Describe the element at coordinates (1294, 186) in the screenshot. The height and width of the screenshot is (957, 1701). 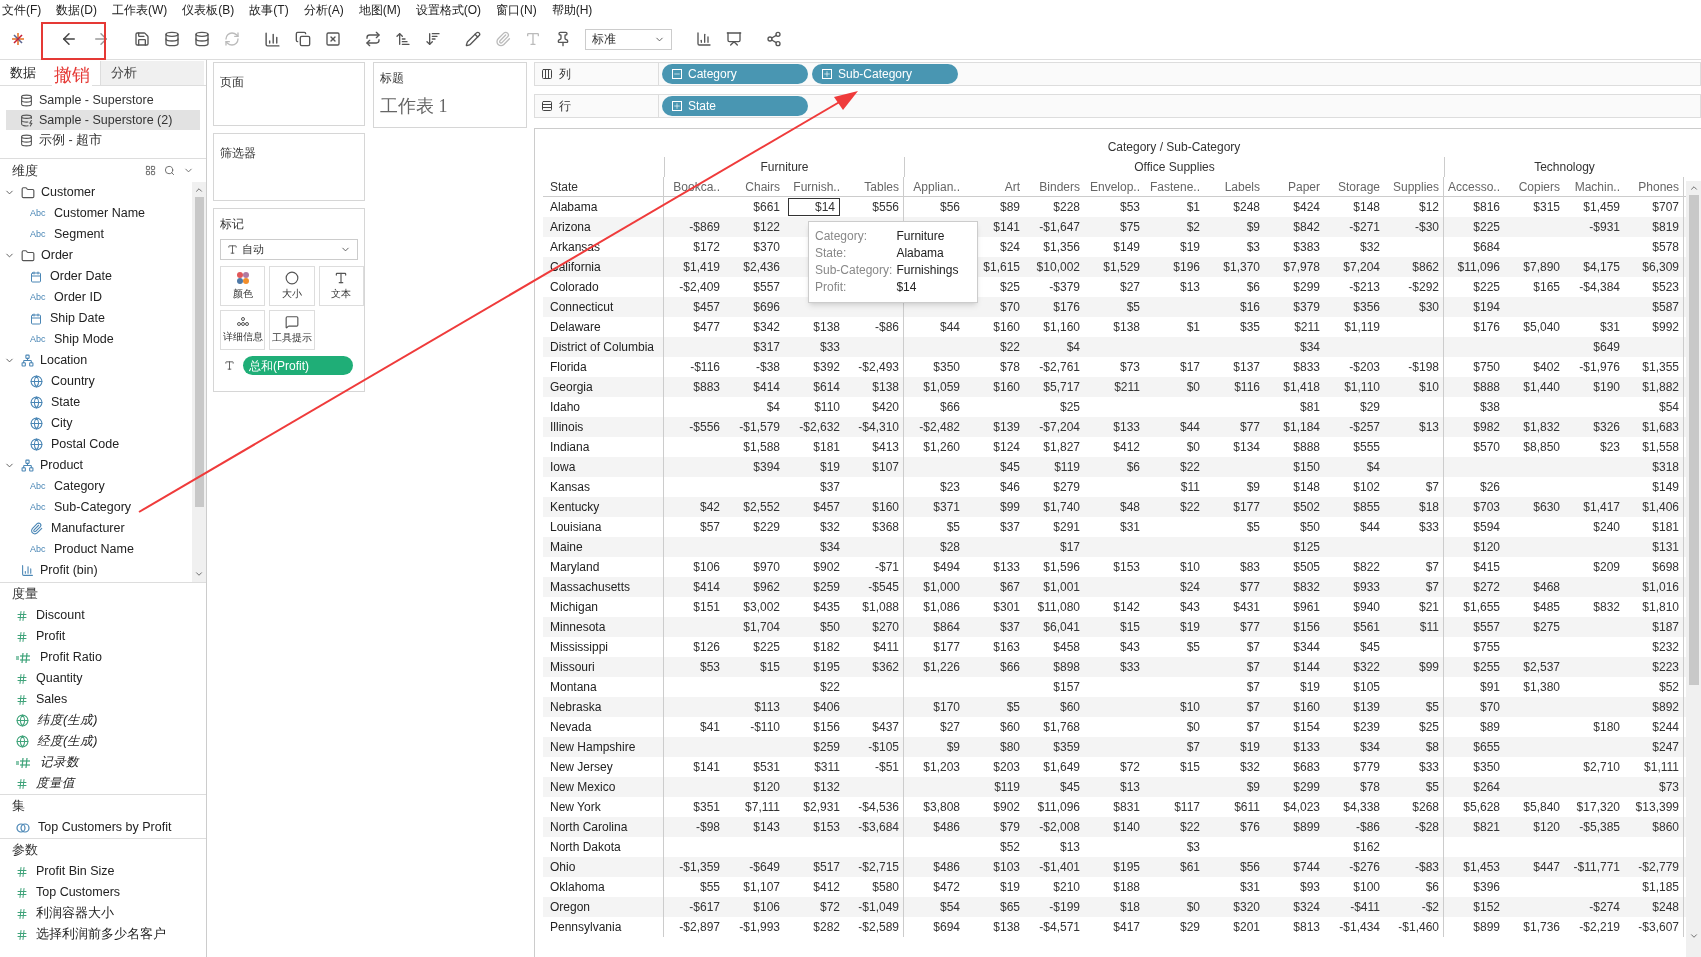
I see `column-header: Paper` at that location.